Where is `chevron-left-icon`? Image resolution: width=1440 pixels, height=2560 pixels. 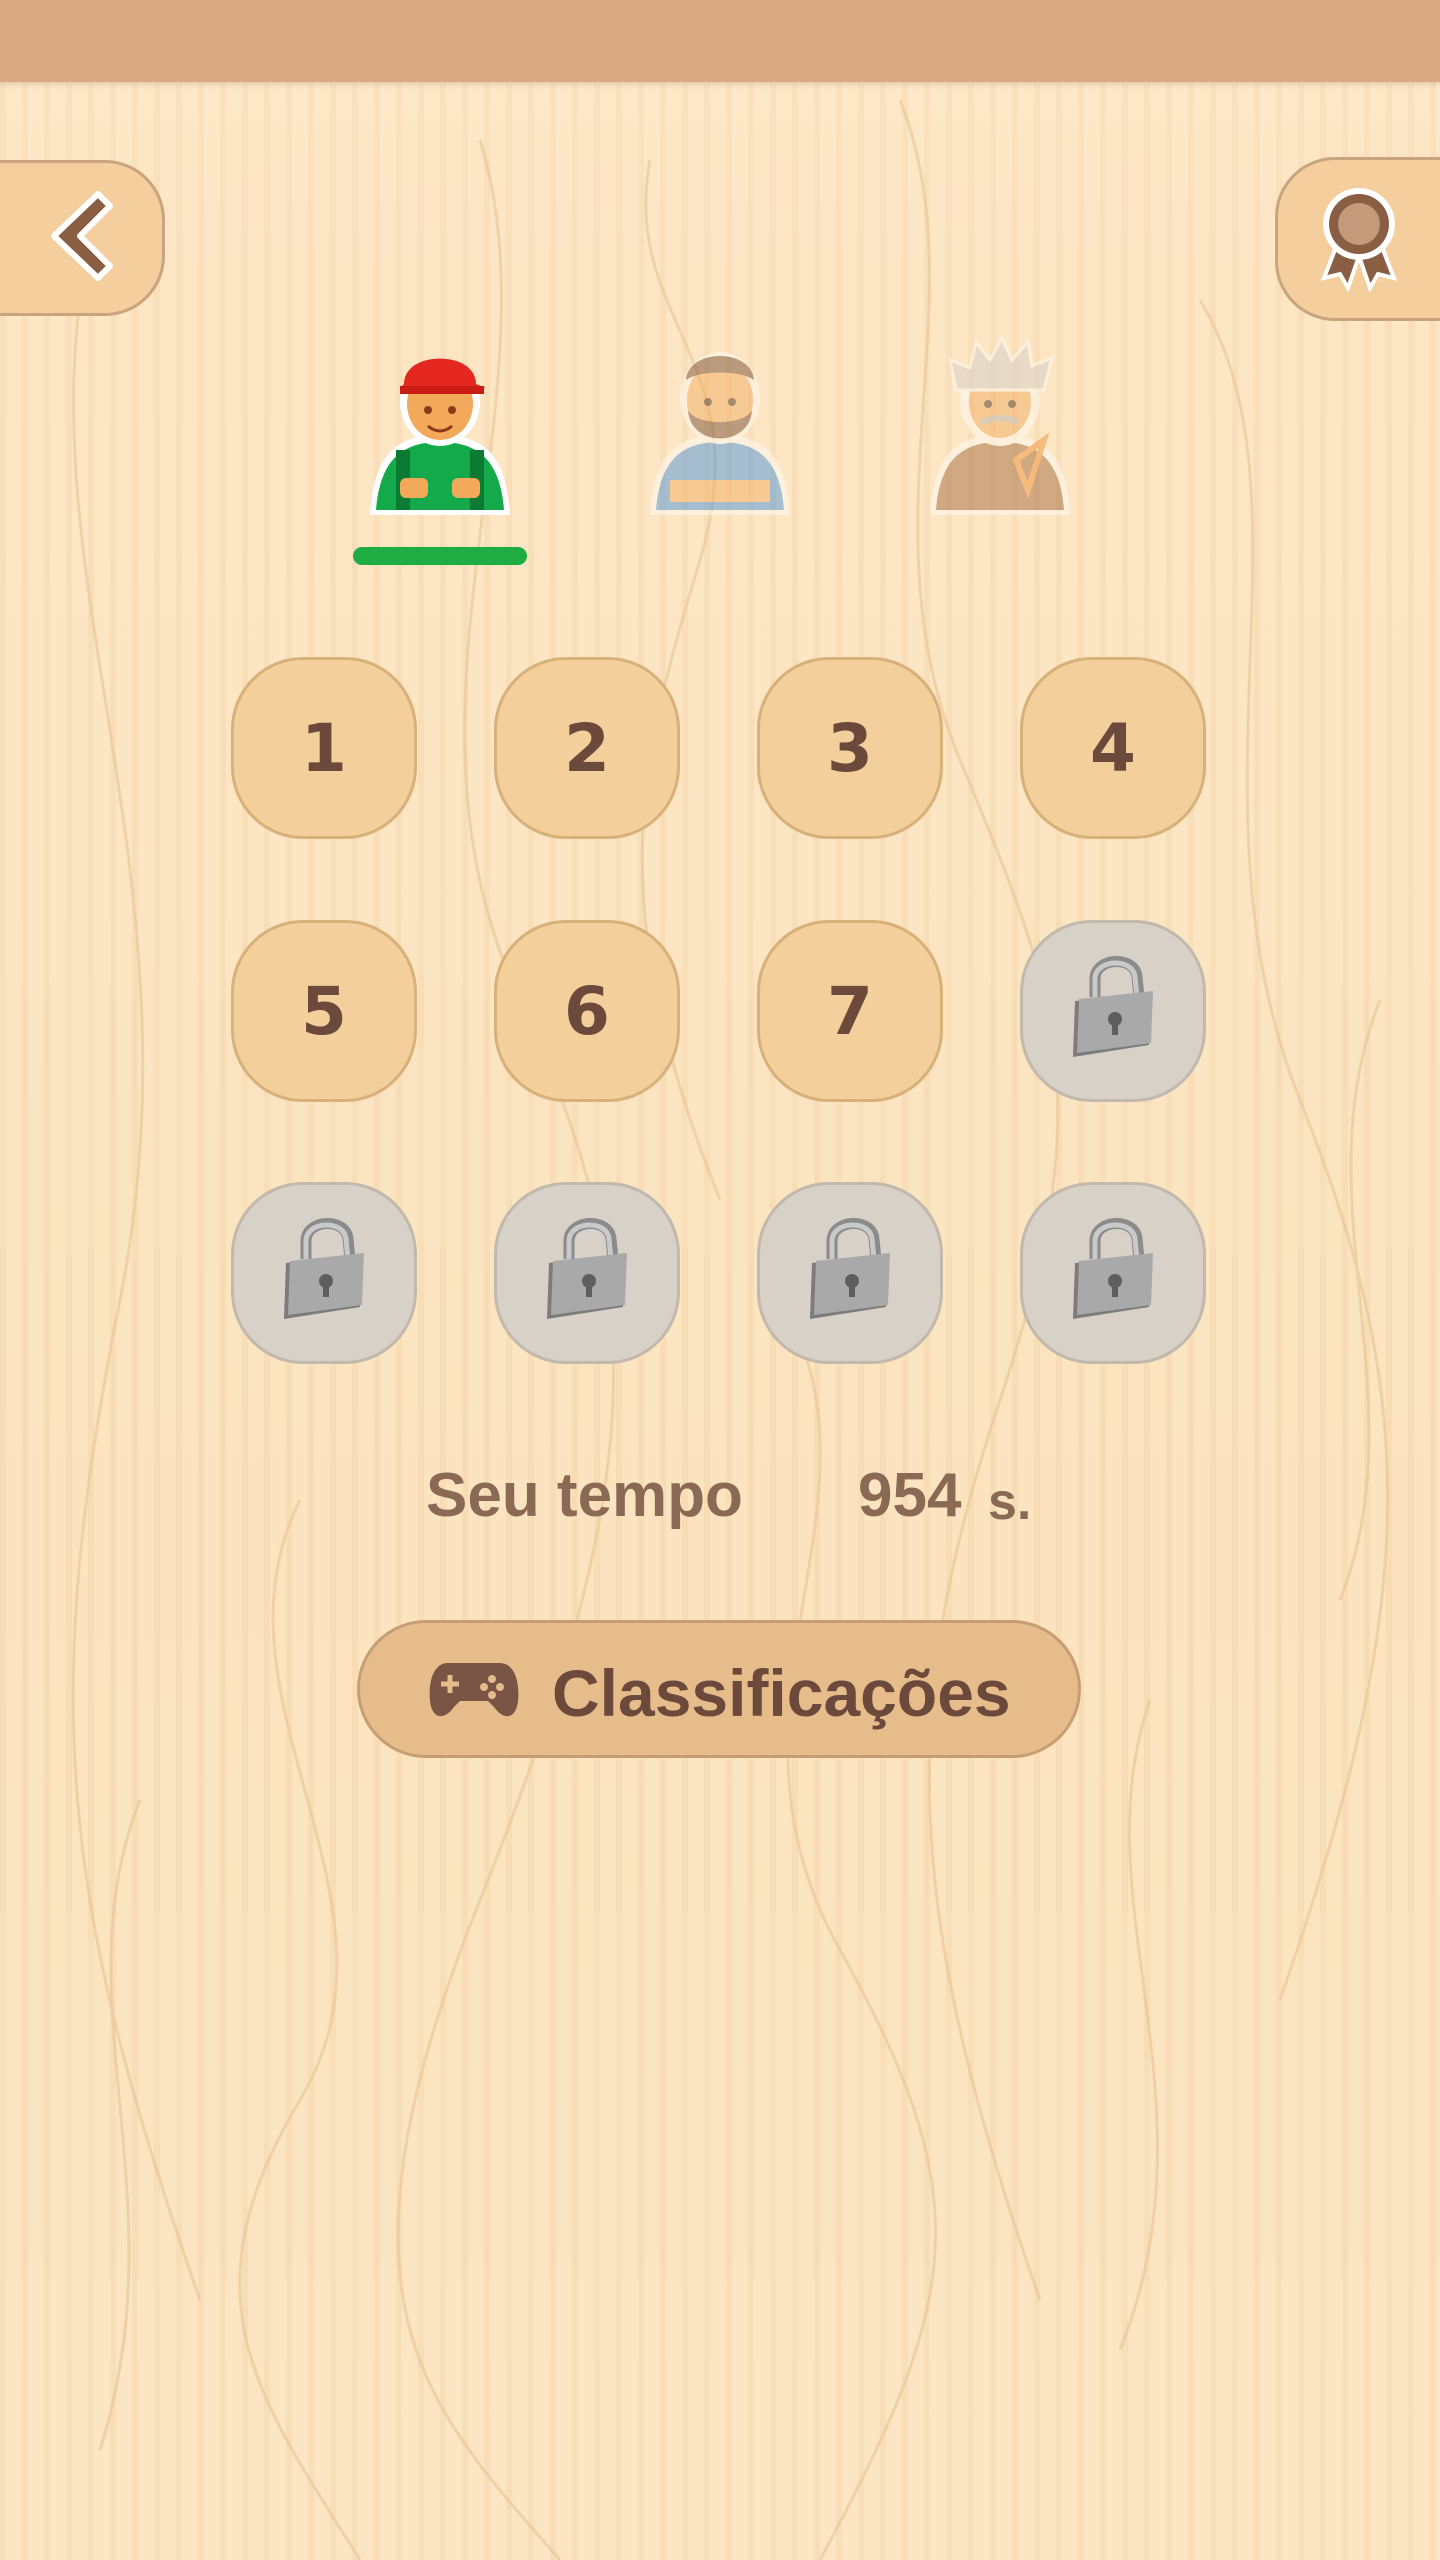
chevron-left-icon is located at coordinates (81, 238).